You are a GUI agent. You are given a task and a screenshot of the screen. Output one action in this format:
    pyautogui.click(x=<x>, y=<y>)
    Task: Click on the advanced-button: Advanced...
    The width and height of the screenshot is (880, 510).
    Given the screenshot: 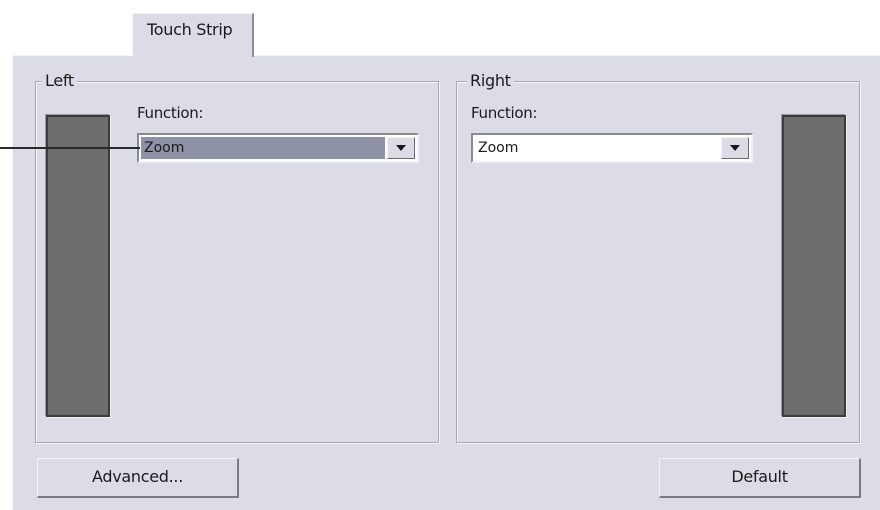 What is the action you would take?
    pyautogui.click(x=138, y=478)
    